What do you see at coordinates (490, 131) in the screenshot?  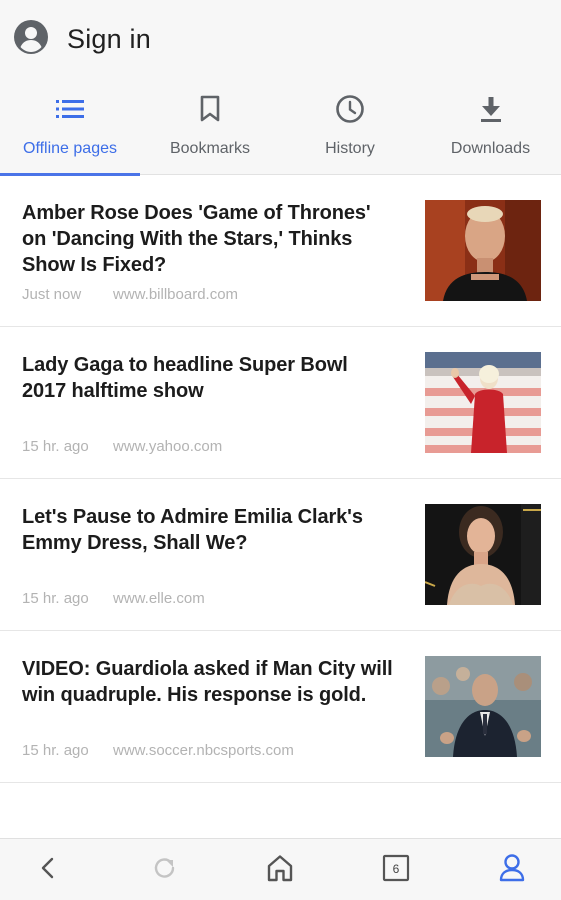 I see `tab-downloads: Downloads` at bounding box center [490, 131].